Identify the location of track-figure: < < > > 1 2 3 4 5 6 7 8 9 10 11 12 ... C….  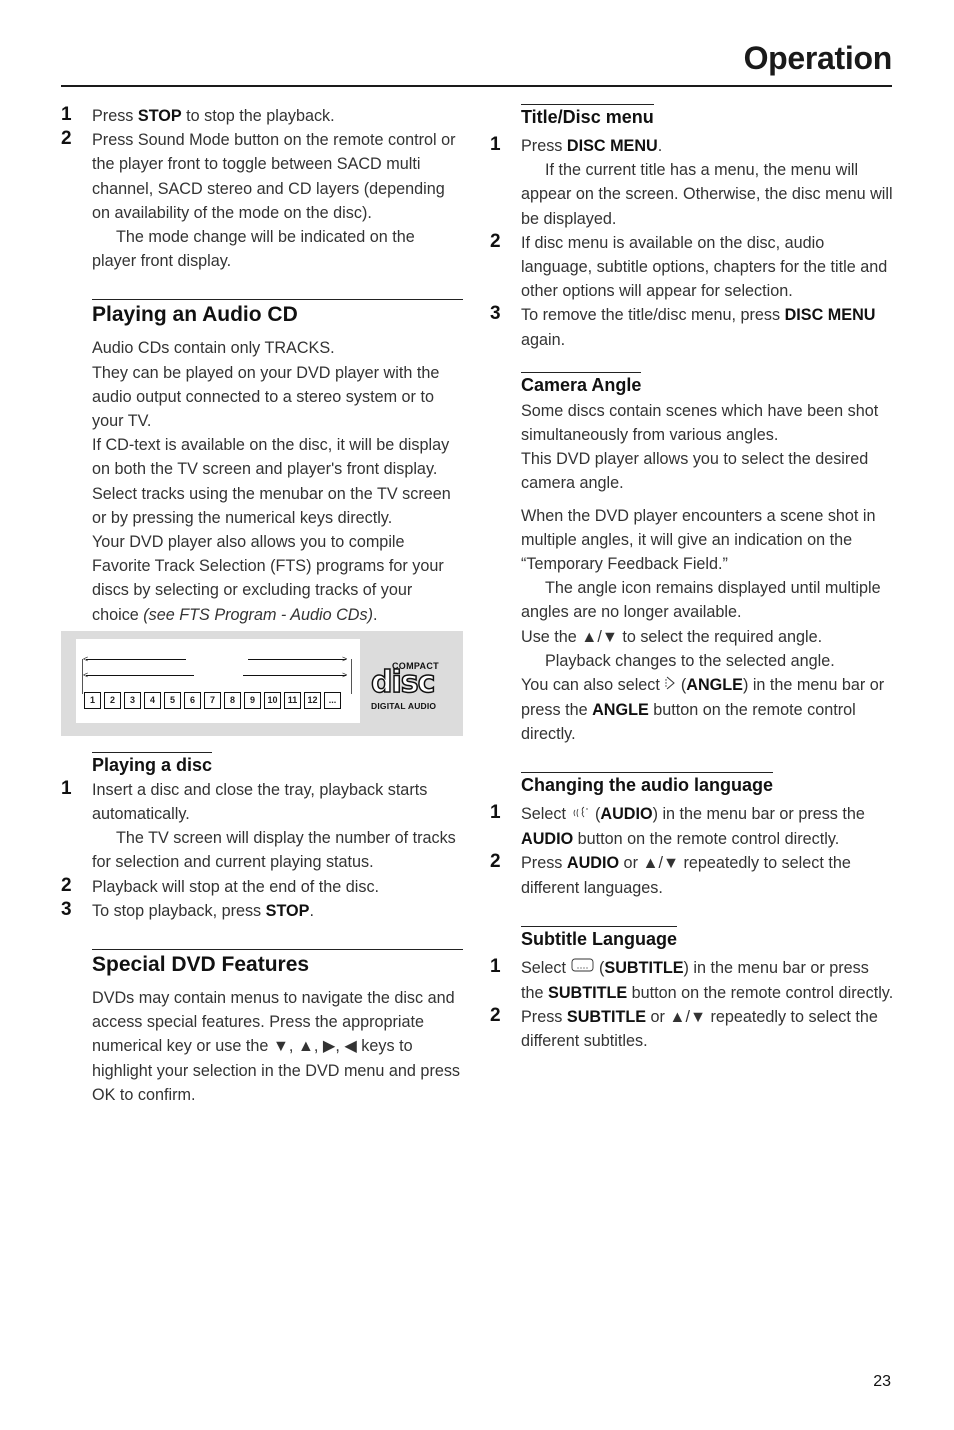
(262, 683).